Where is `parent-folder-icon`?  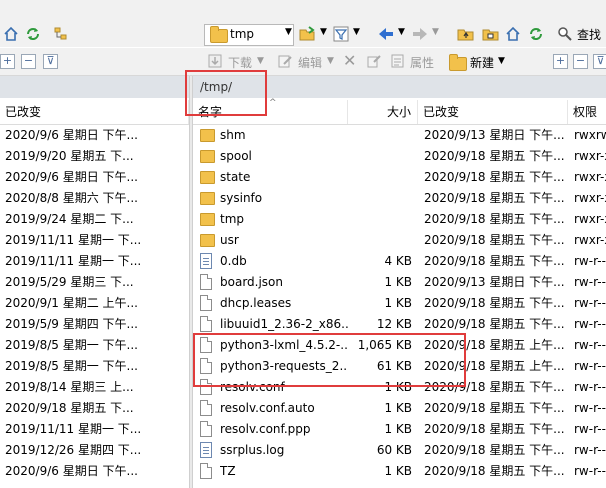
parent-folder-icon is located at coordinates (466, 34).